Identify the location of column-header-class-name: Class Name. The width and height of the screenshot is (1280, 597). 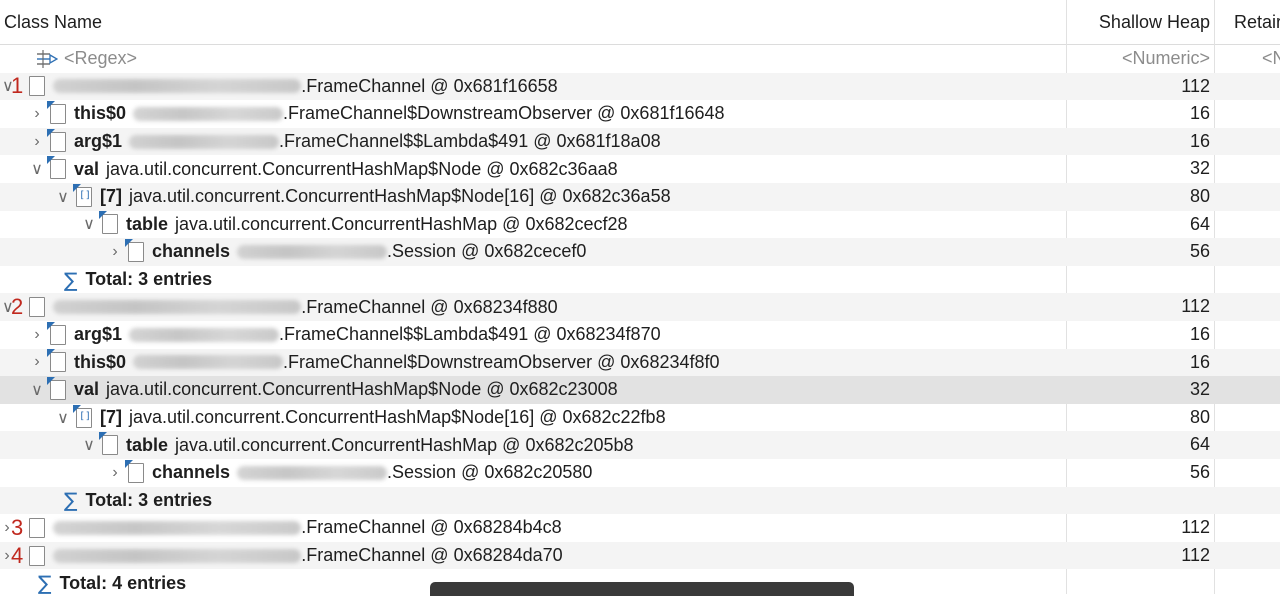
(534, 22).